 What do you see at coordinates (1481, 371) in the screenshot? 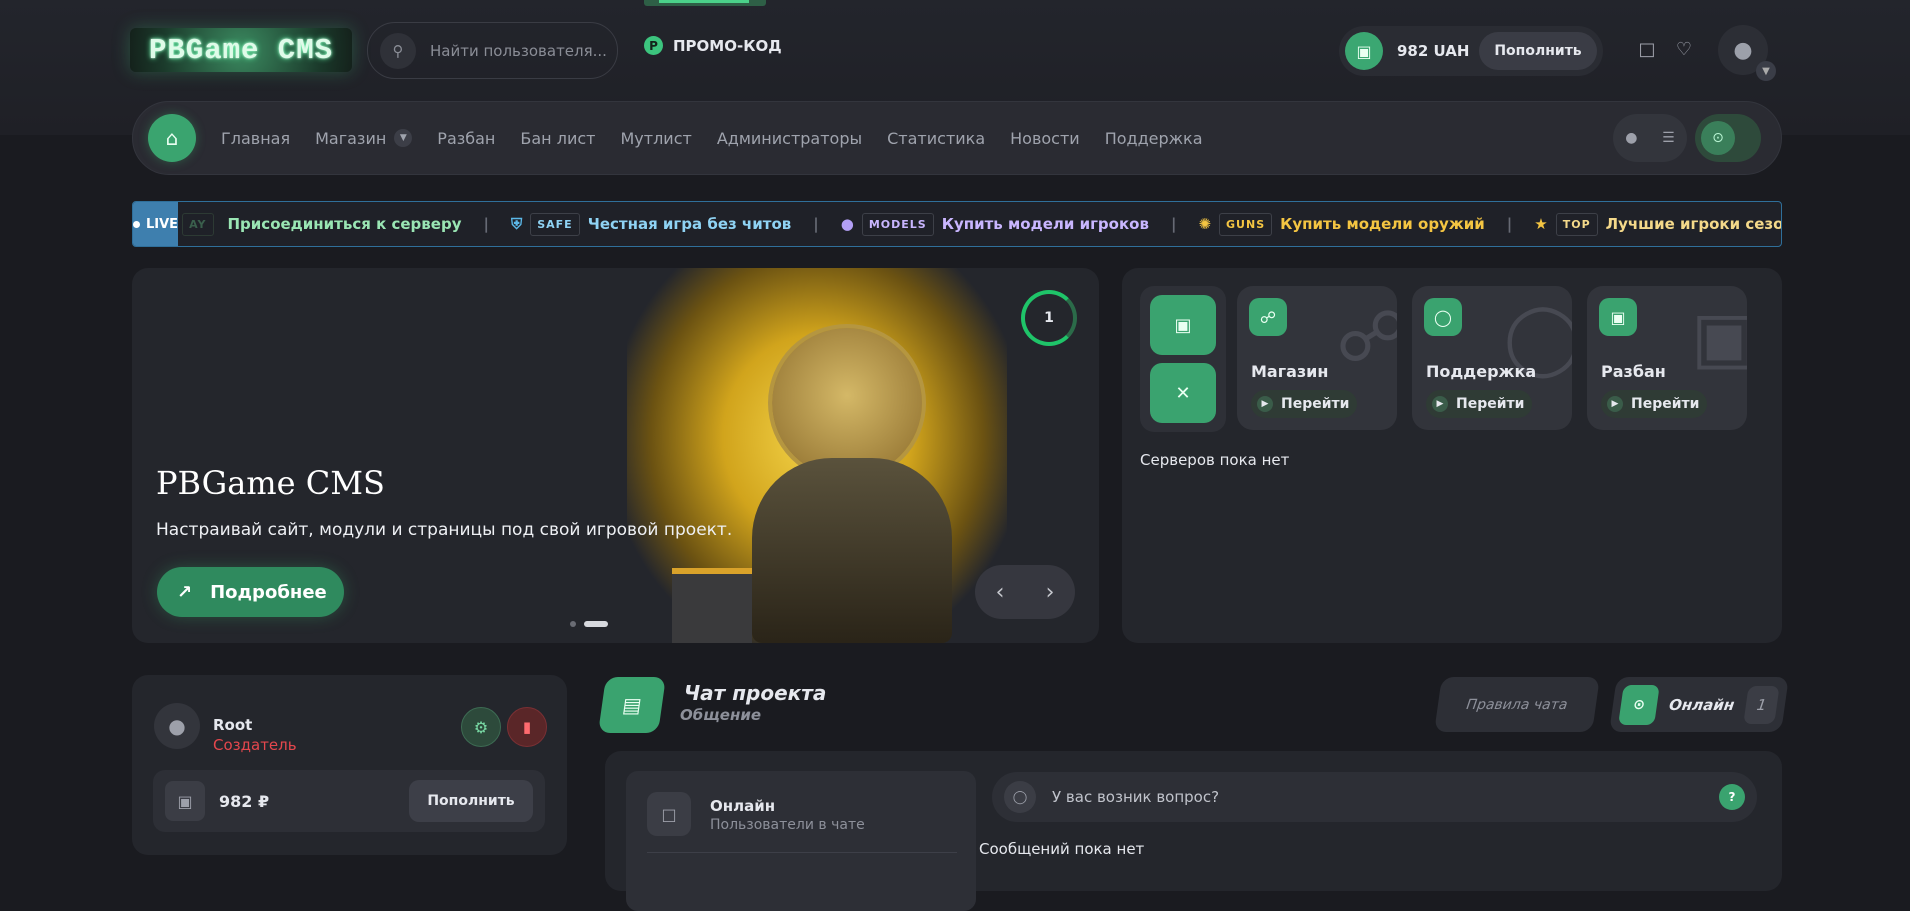
I see `card-title: Поддержка` at bounding box center [1481, 371].